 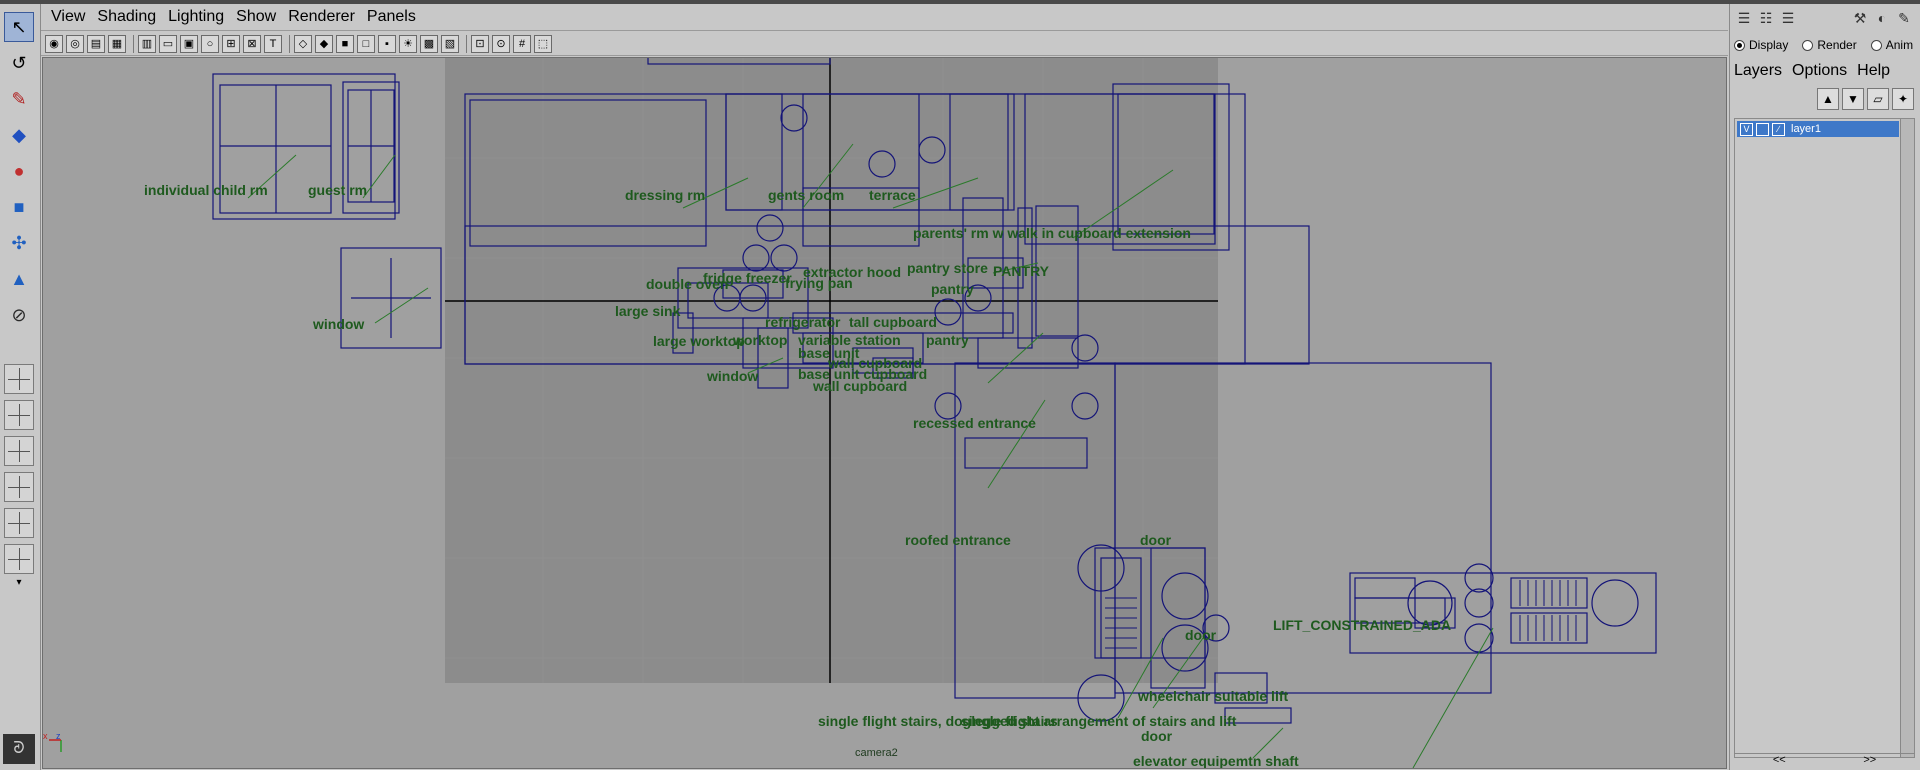 I want to click on toolbox: ↖ ↺ ✎ ◆ ● ■ ✣ ▲ ⊘ ▾ ᘑ, so click(x=20, y=387).